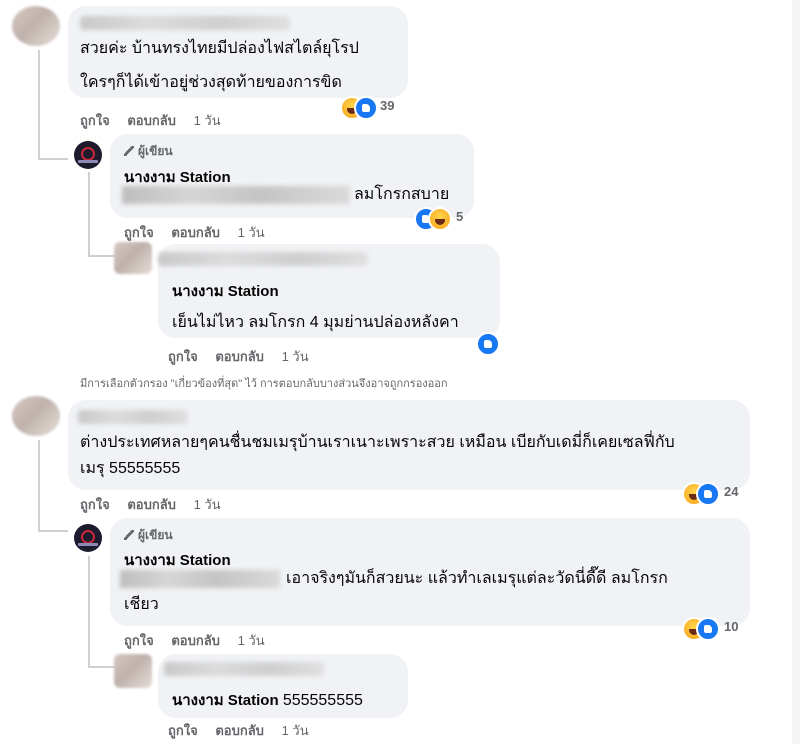  Describe the element at coordinates (402, 194) in the screenshot. I see `reply-text: ลมโกรกสบาย` at that location.